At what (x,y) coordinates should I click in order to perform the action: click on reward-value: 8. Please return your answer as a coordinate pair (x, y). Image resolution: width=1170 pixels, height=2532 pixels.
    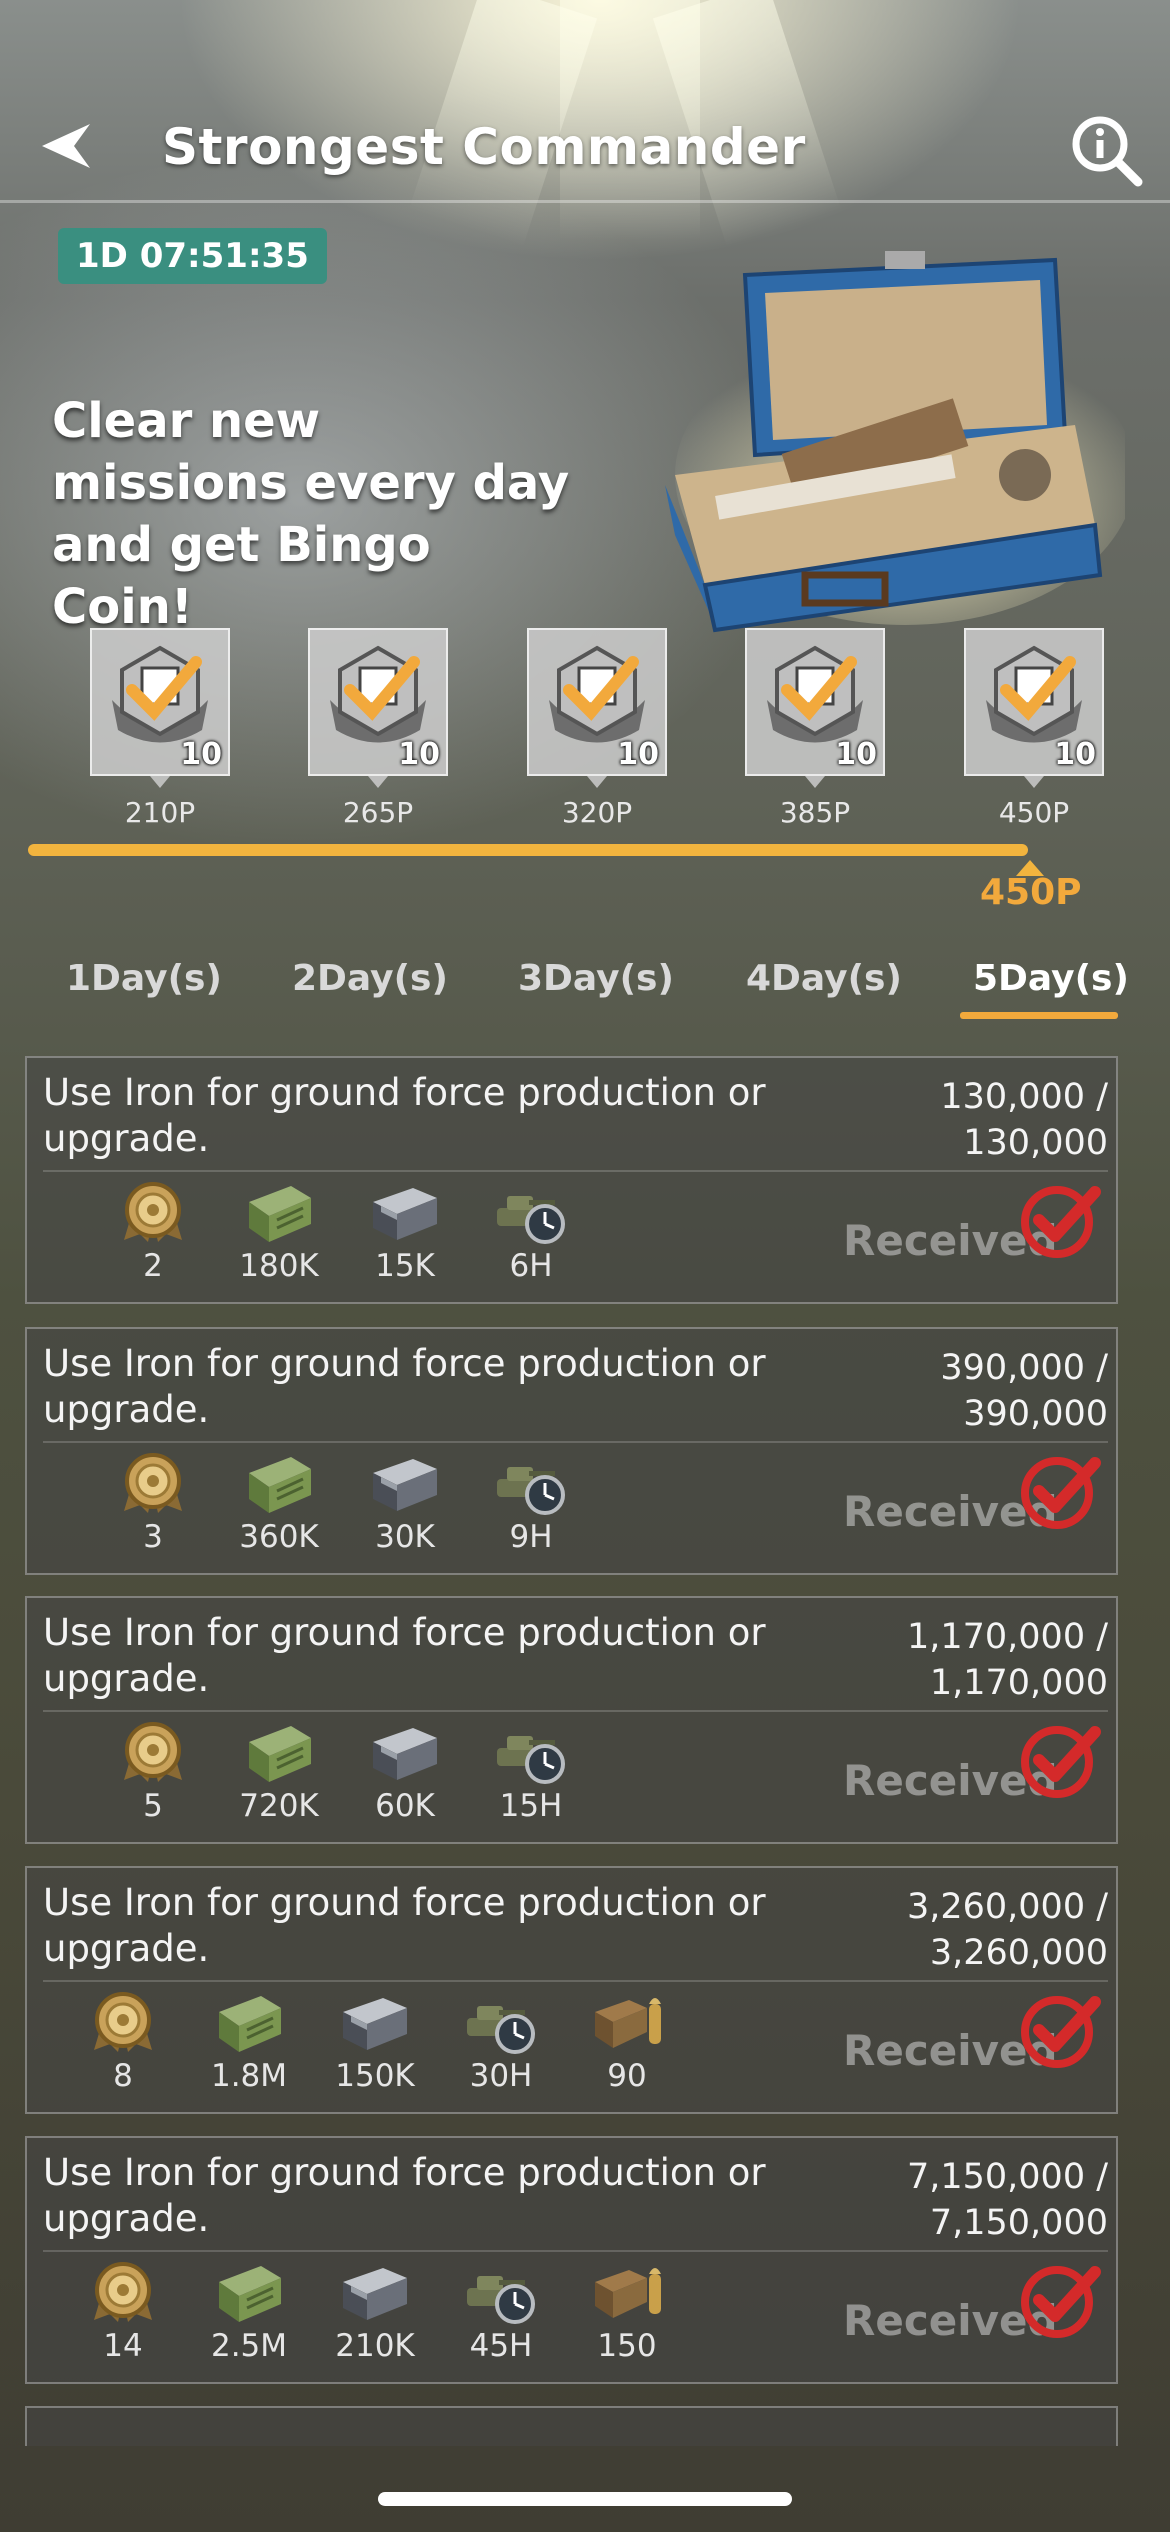
    Looking at the image, I should click on (123, 2076).